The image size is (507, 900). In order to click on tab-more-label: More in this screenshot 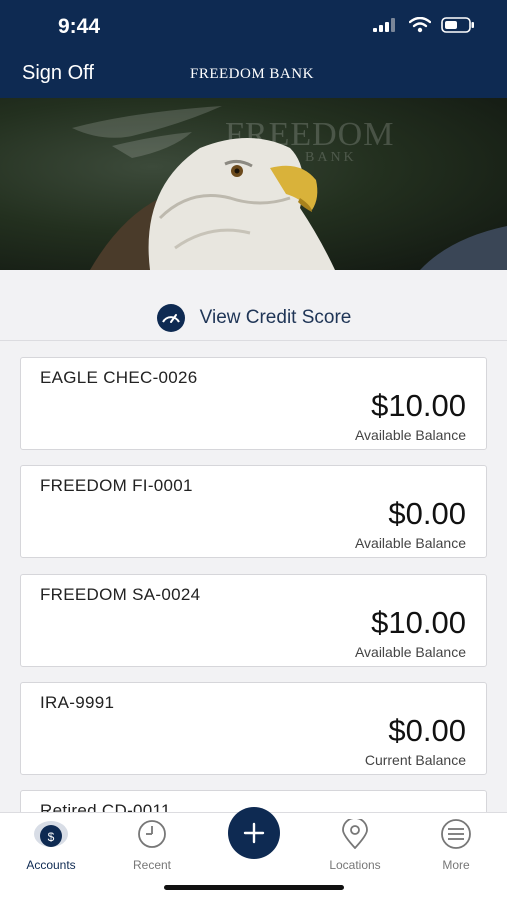, I will do `click(456, 865)`.